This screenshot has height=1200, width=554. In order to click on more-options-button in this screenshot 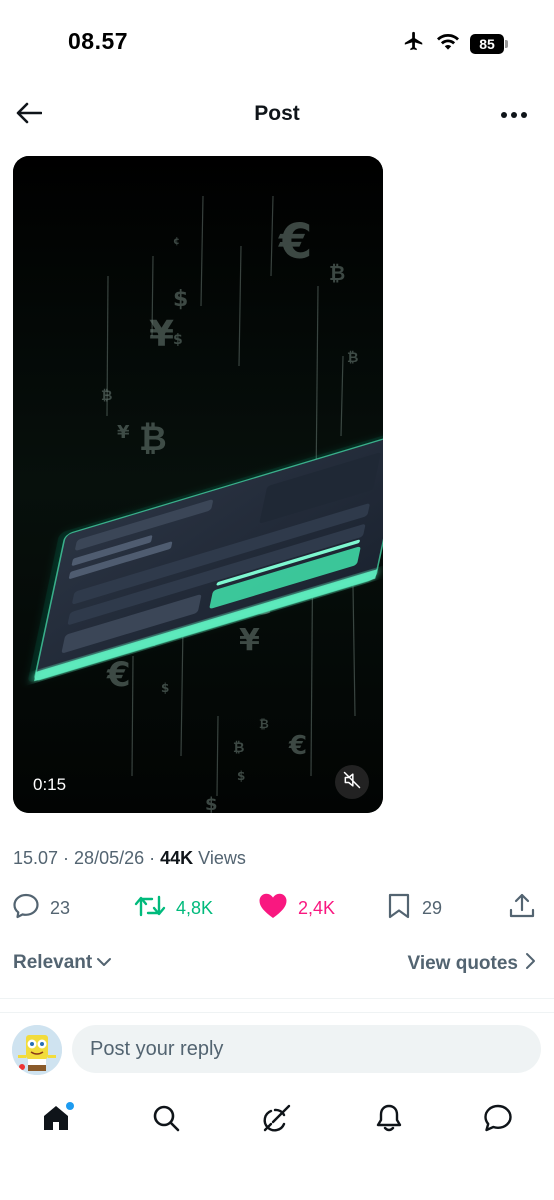, I will do `click(514, 115)`.